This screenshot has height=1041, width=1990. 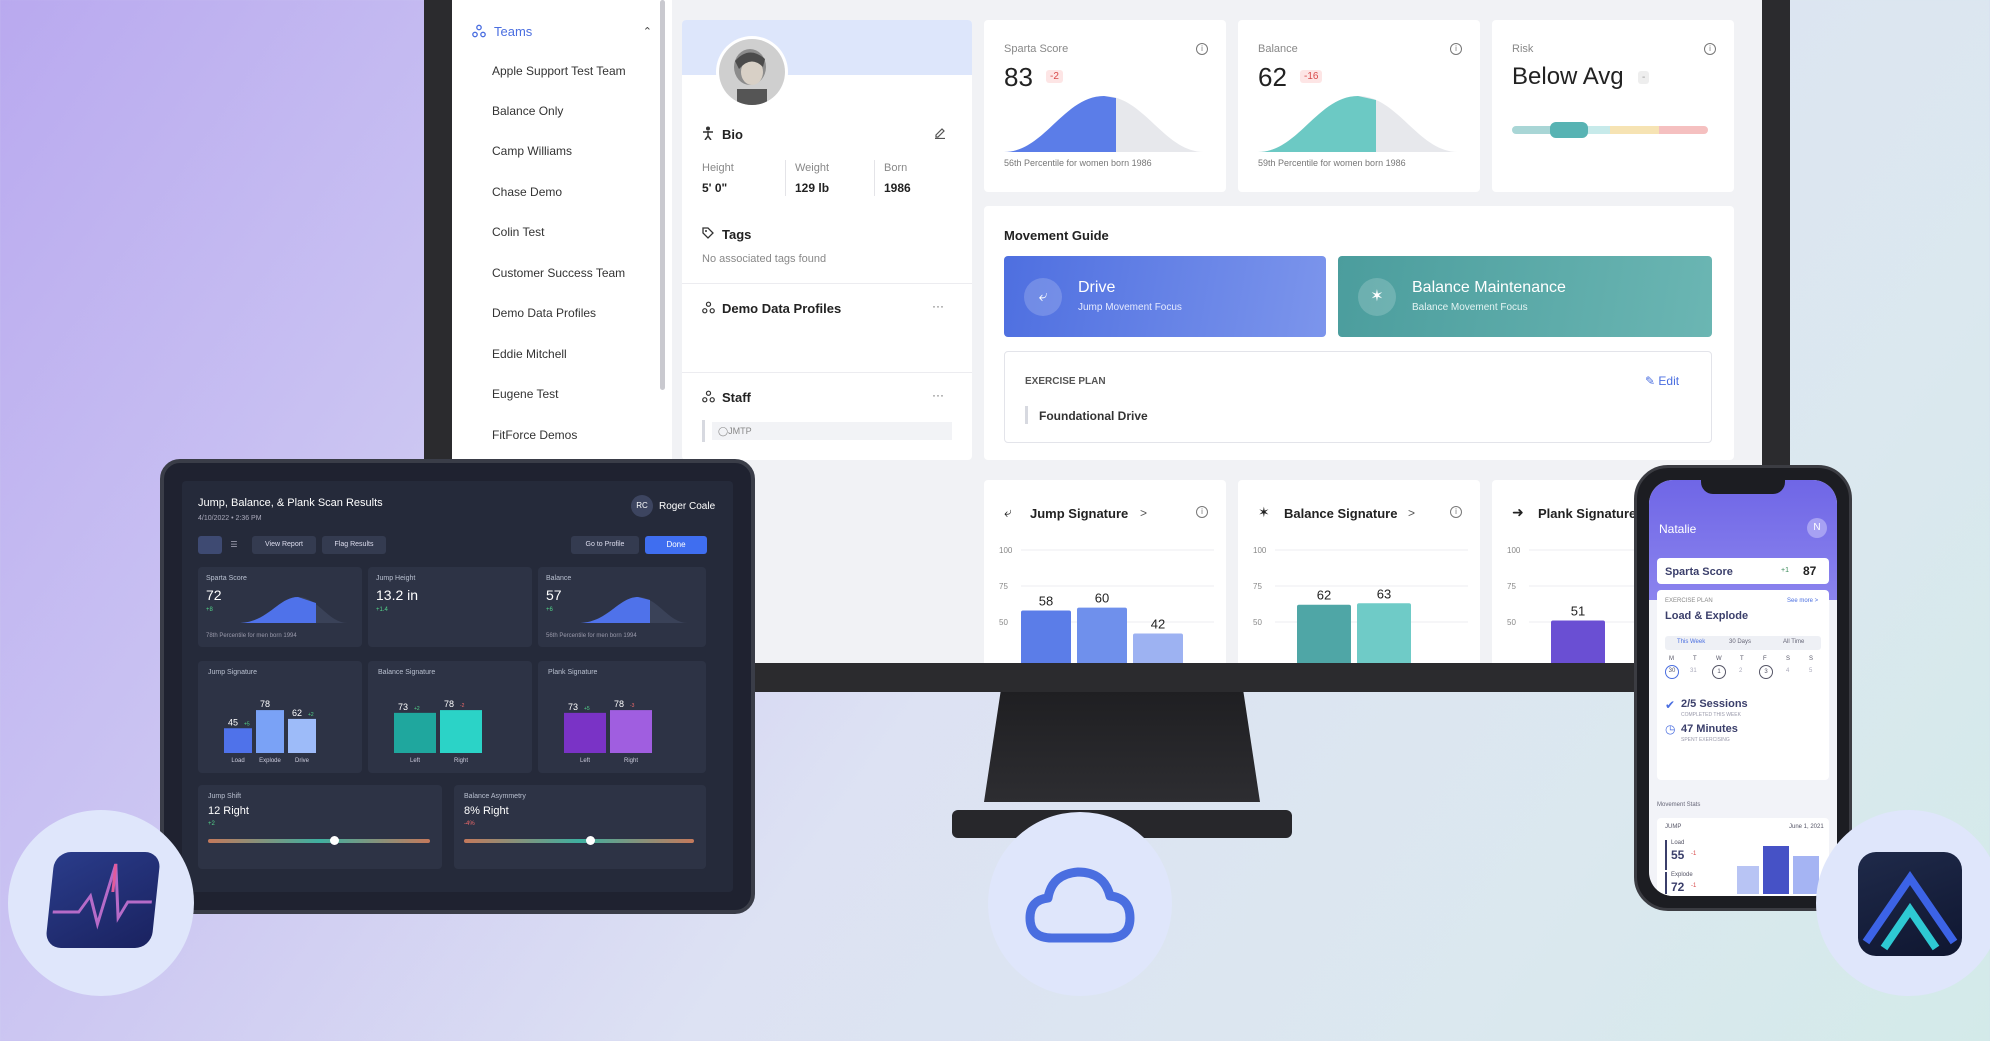 What do you see at coordinates (605, 545) in the screenshot?
I see `go-to-profile-button: Go to Profile` at bounding box center [605, 545].